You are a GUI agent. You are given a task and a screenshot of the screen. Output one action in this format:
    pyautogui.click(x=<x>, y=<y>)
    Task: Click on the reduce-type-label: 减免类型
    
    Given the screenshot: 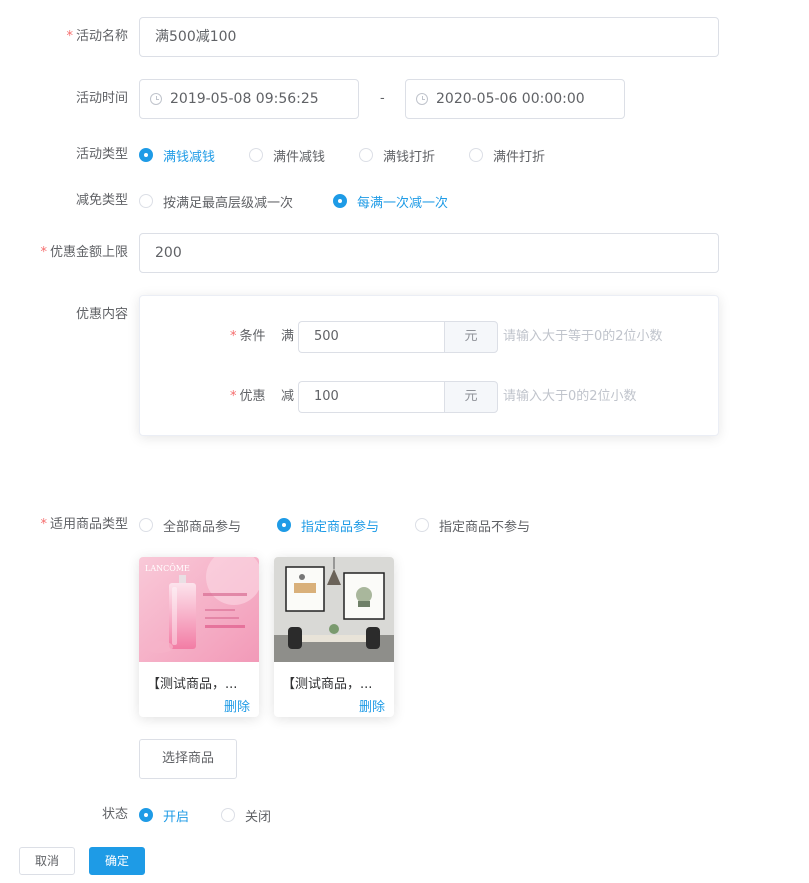 What is the action you would take?
    pyautogui.click(x=101, y=200)
    